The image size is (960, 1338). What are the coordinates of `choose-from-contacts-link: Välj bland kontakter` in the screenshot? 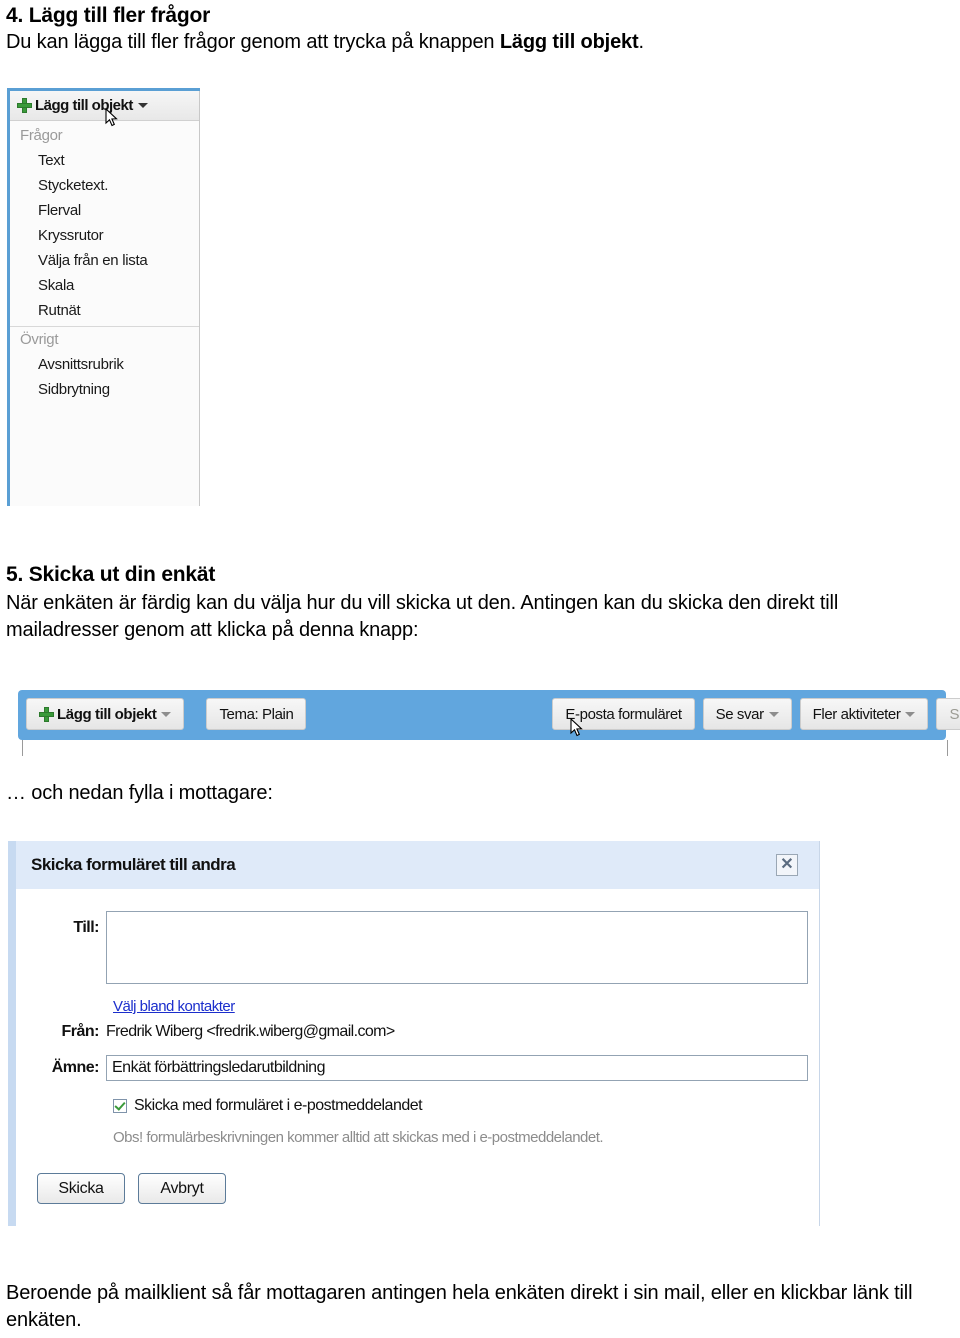 It's located at (174, 1006).